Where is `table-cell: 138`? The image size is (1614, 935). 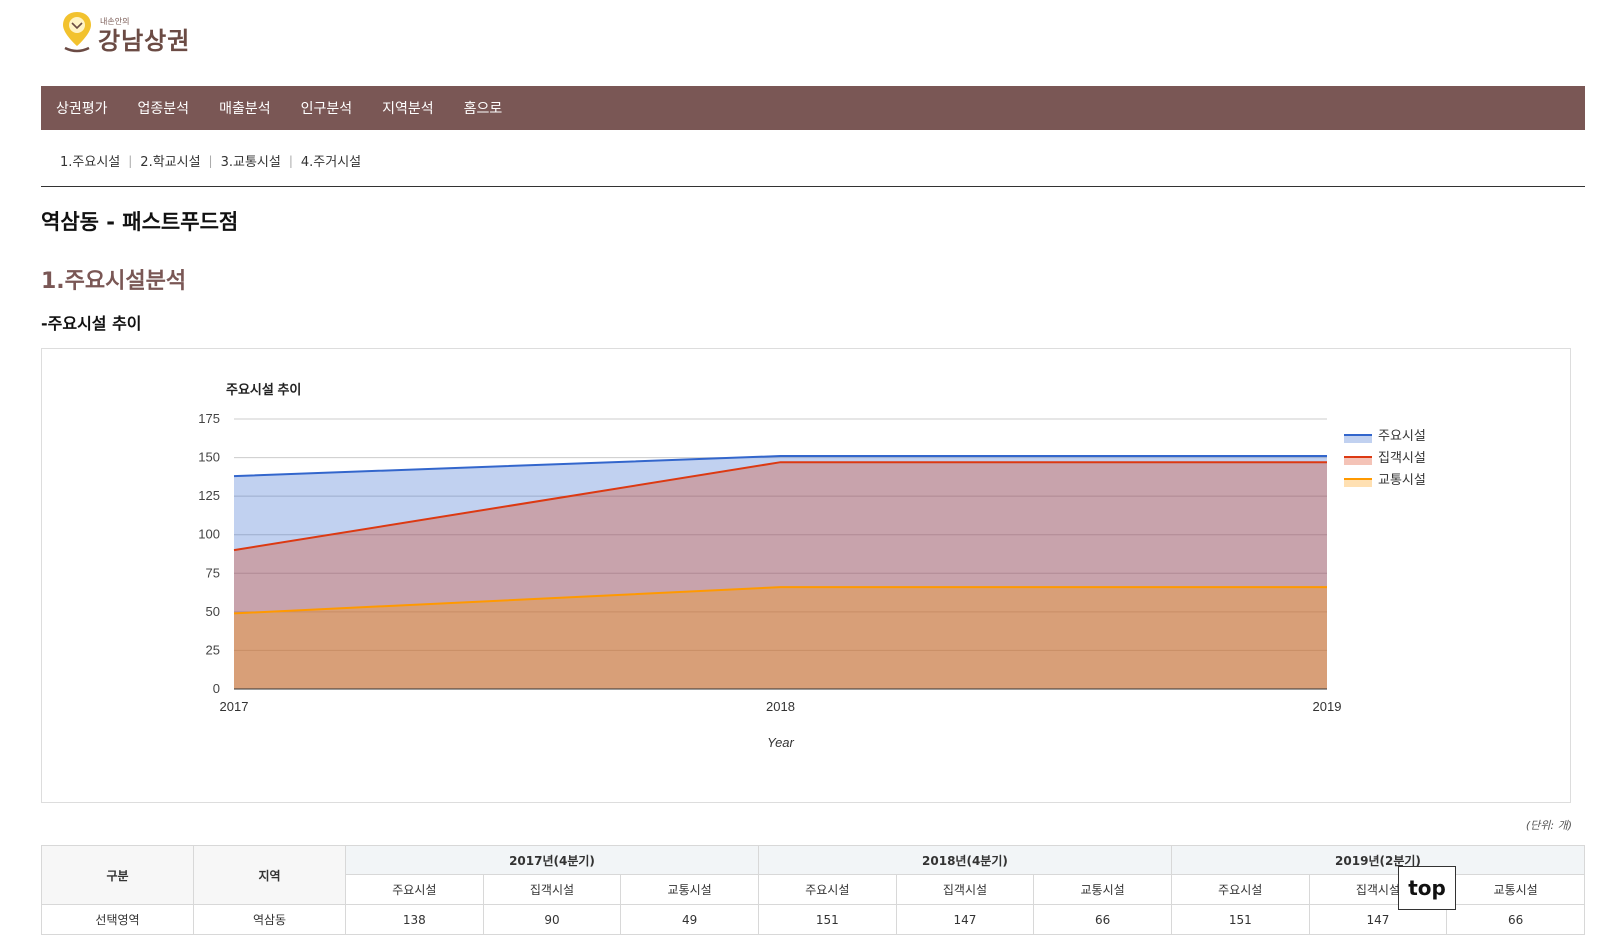 table-cell: 138 is located at coordinates (414, 919).